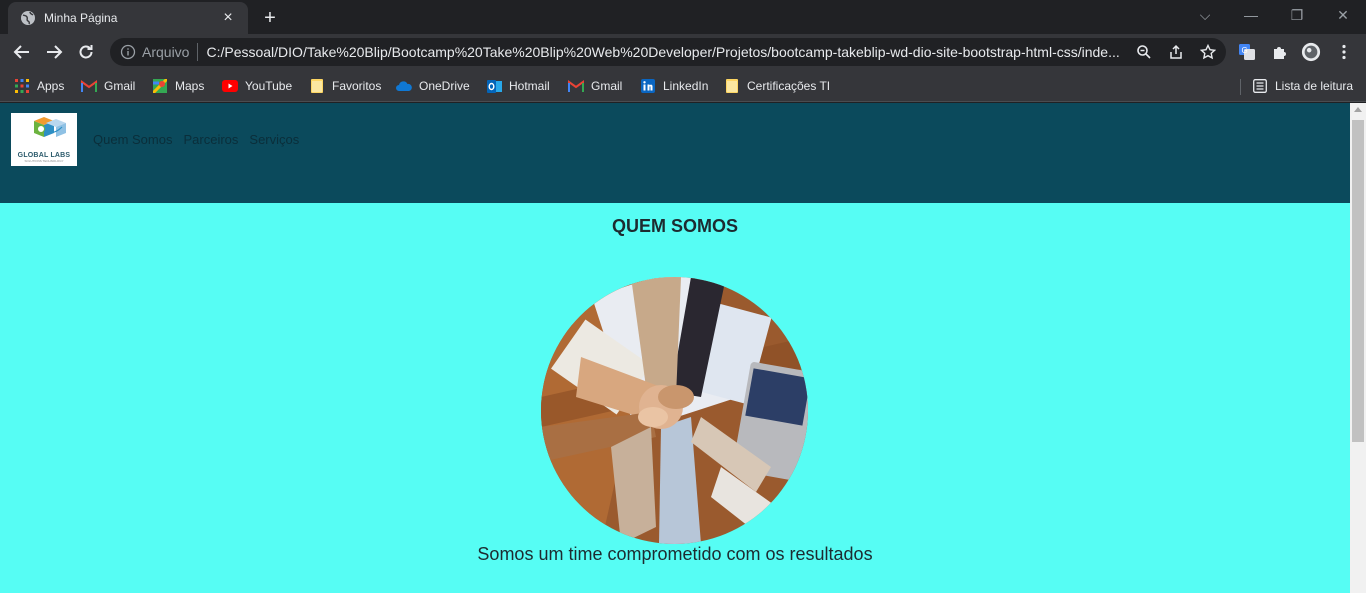  I want to click on bookmark-youtube: YouTube, so click(257, 86).